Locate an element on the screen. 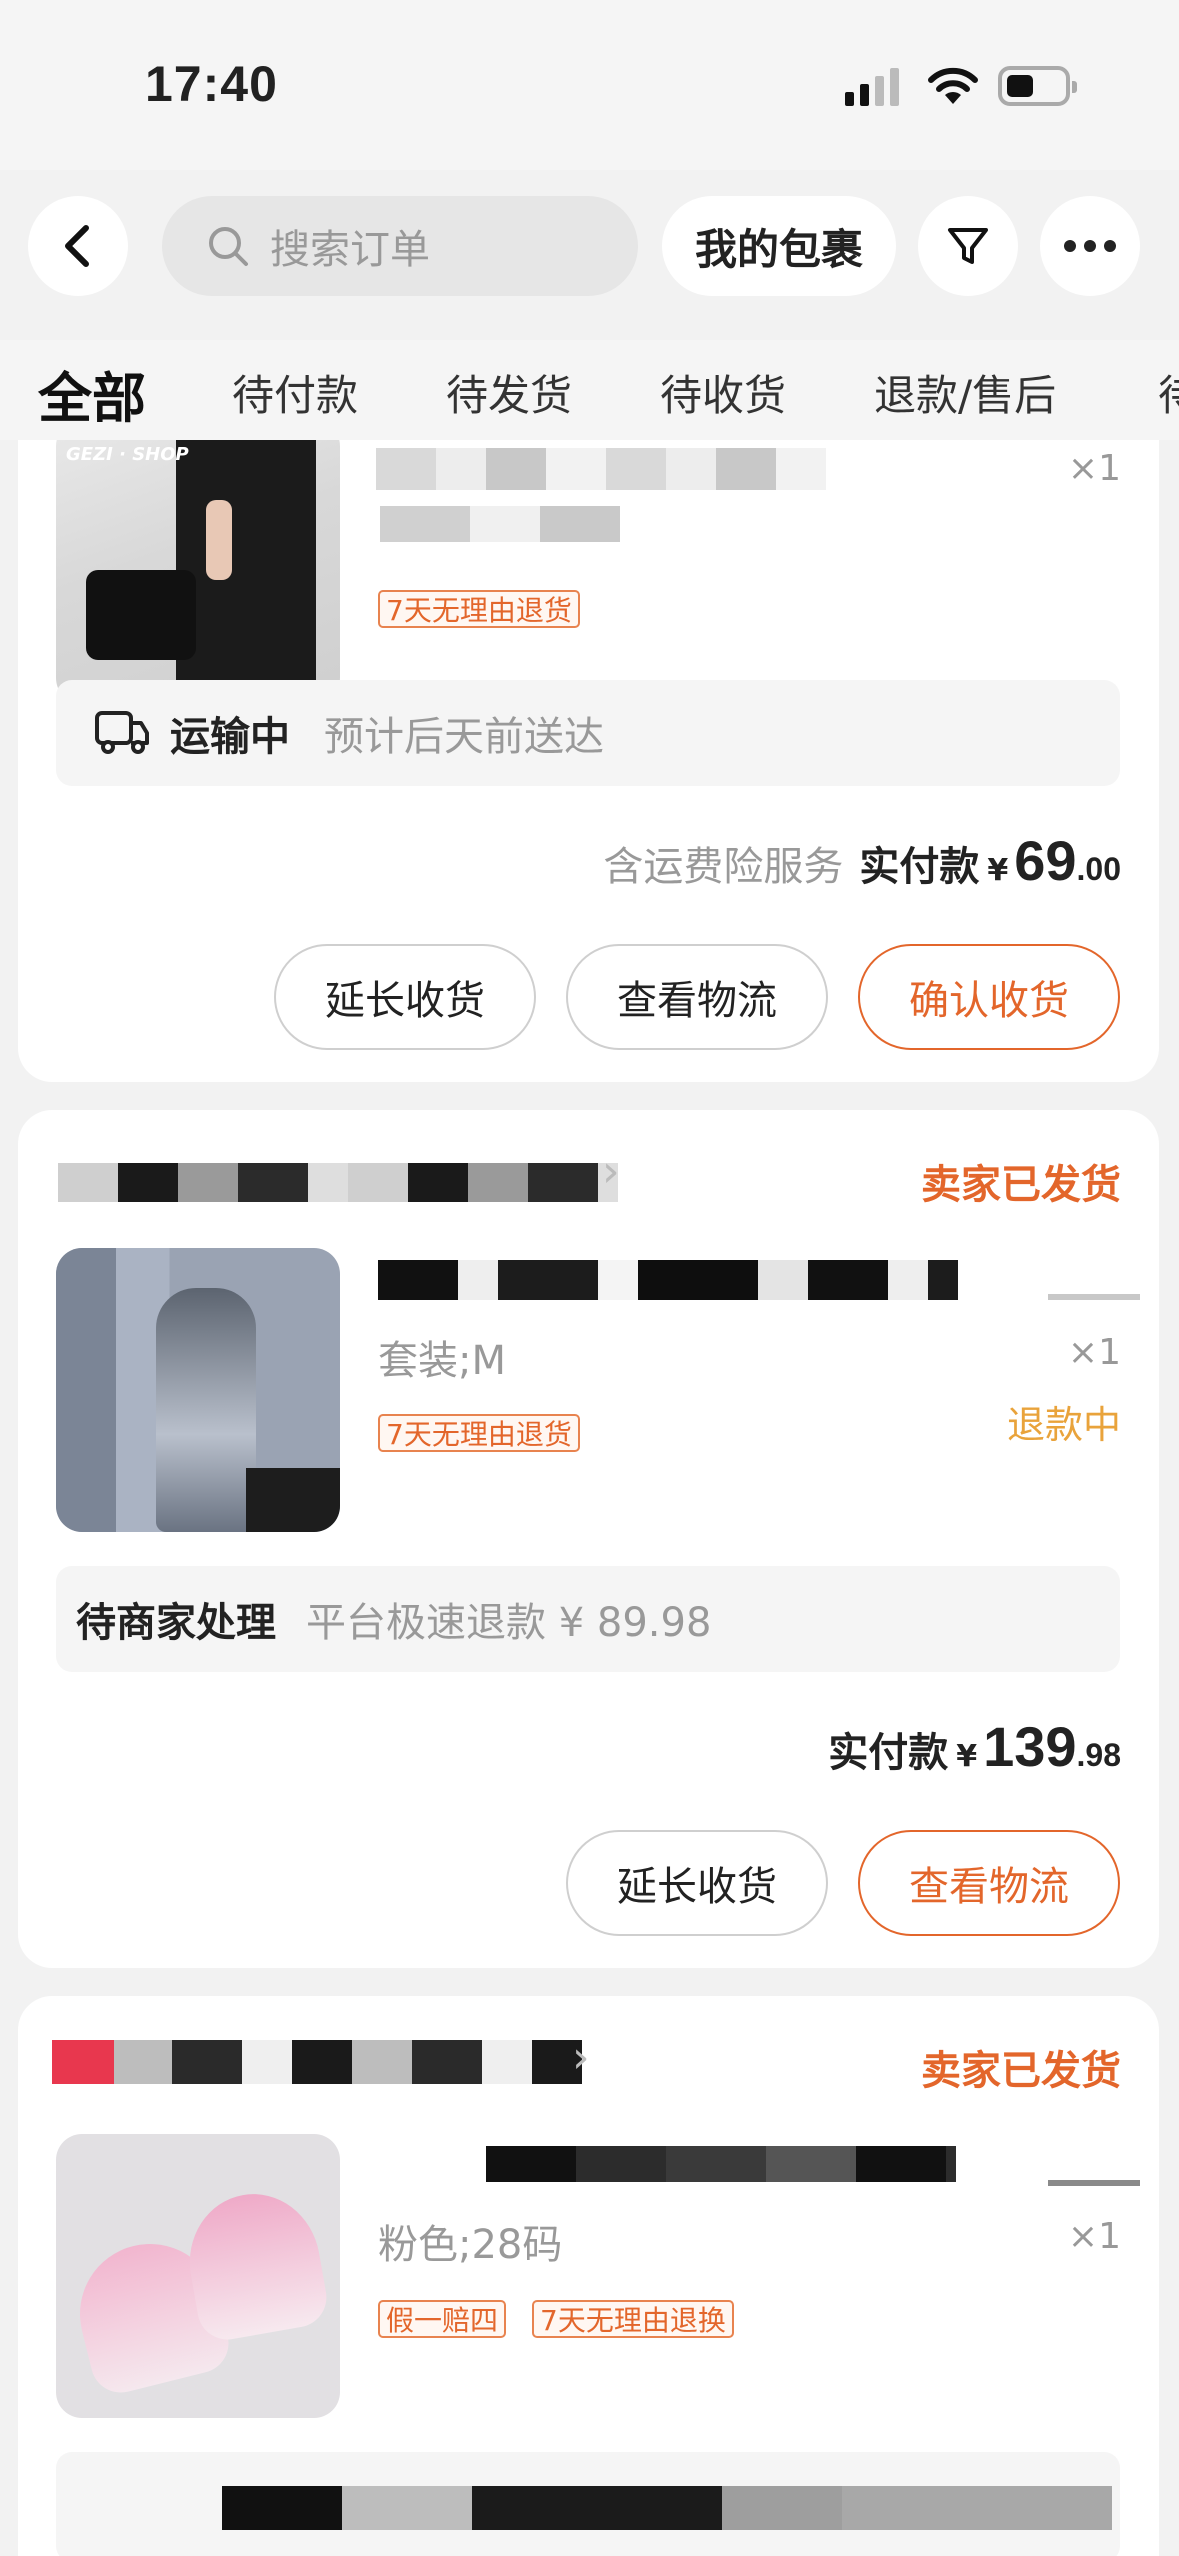 This screenshot has height=2556, width=1179. logistics-status: 运输中 is located at coordinates (230, 737).